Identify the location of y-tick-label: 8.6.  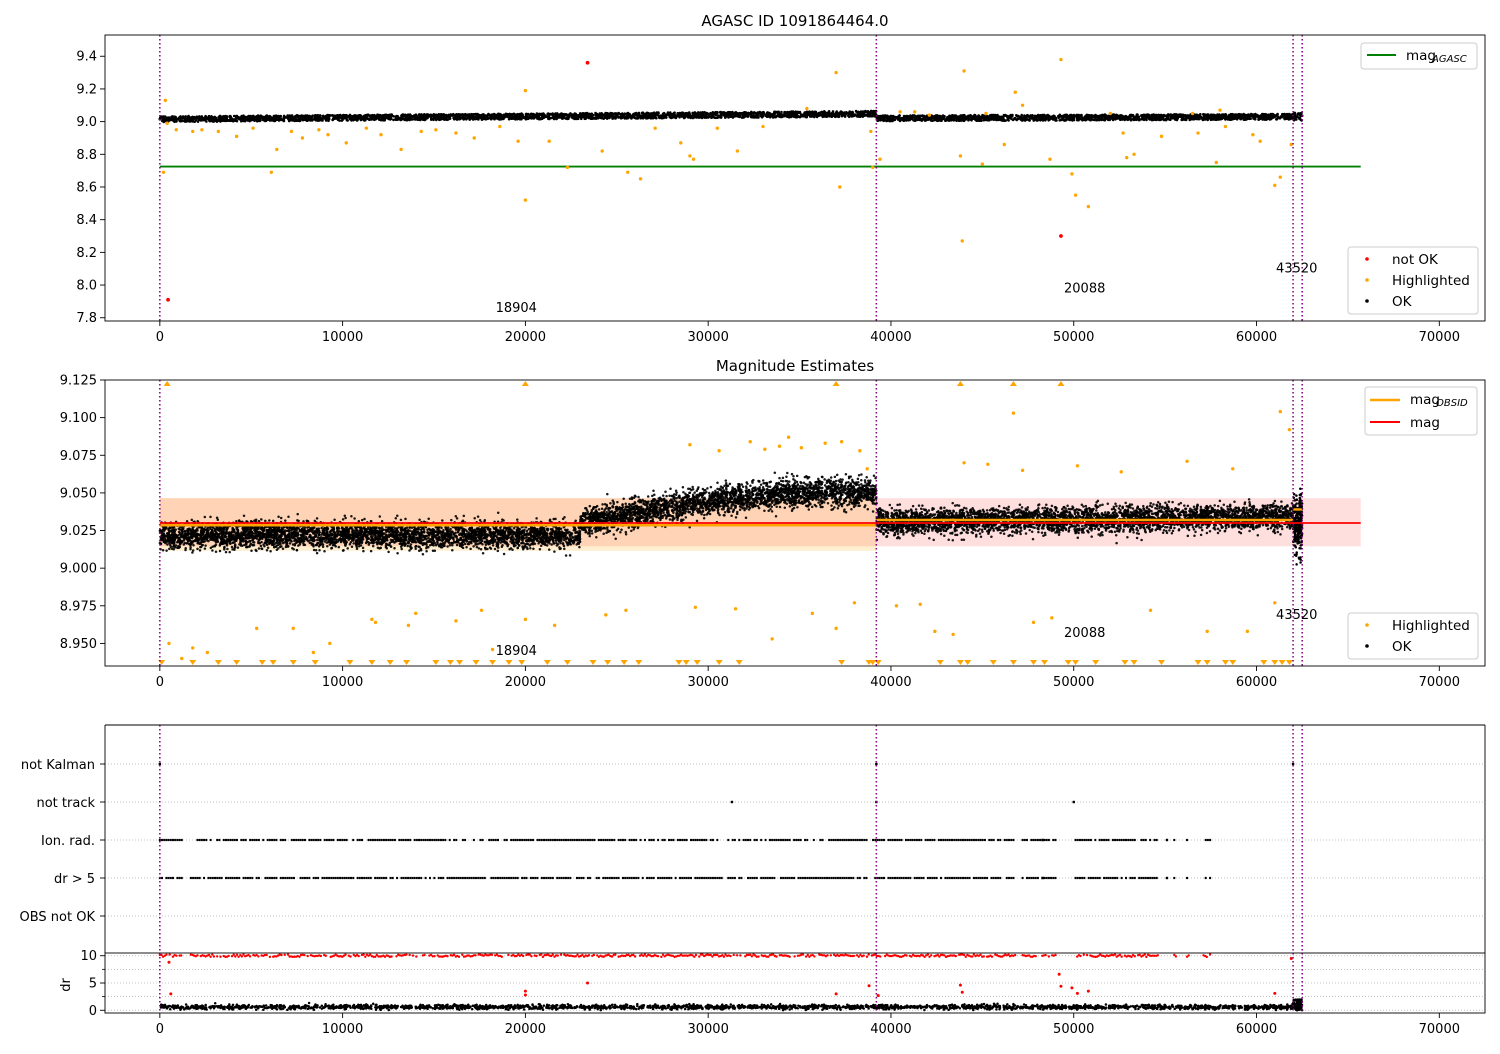
(86, 187).